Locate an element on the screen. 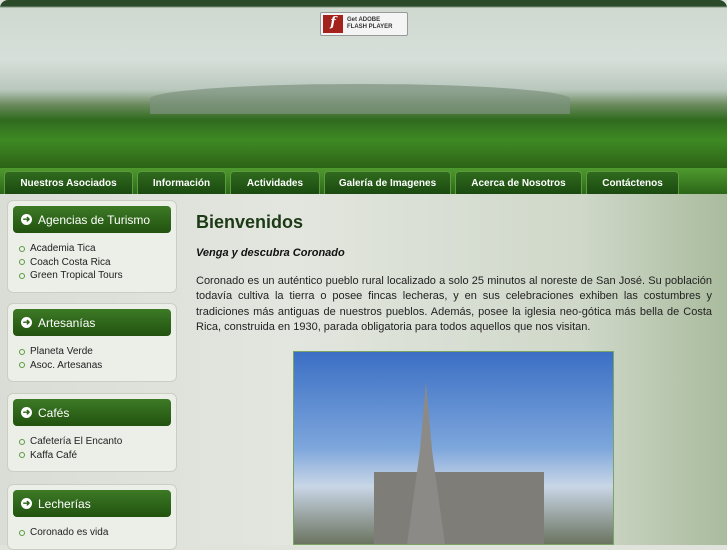 The height and width of the screenshot is (550, 727). sidebar-title: Agencias de Turismo is located at coordinates (94, 219).